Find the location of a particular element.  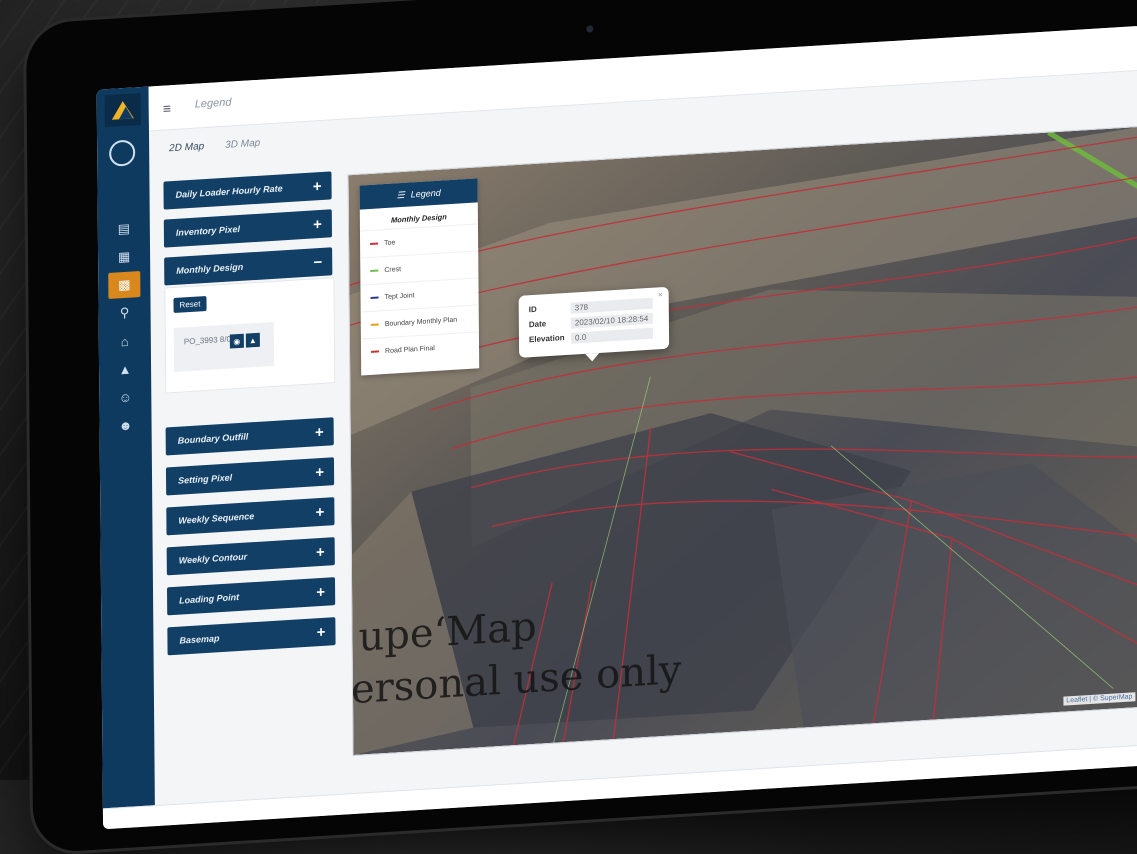

reset-button: Reset is located at coordinates (190, 304).